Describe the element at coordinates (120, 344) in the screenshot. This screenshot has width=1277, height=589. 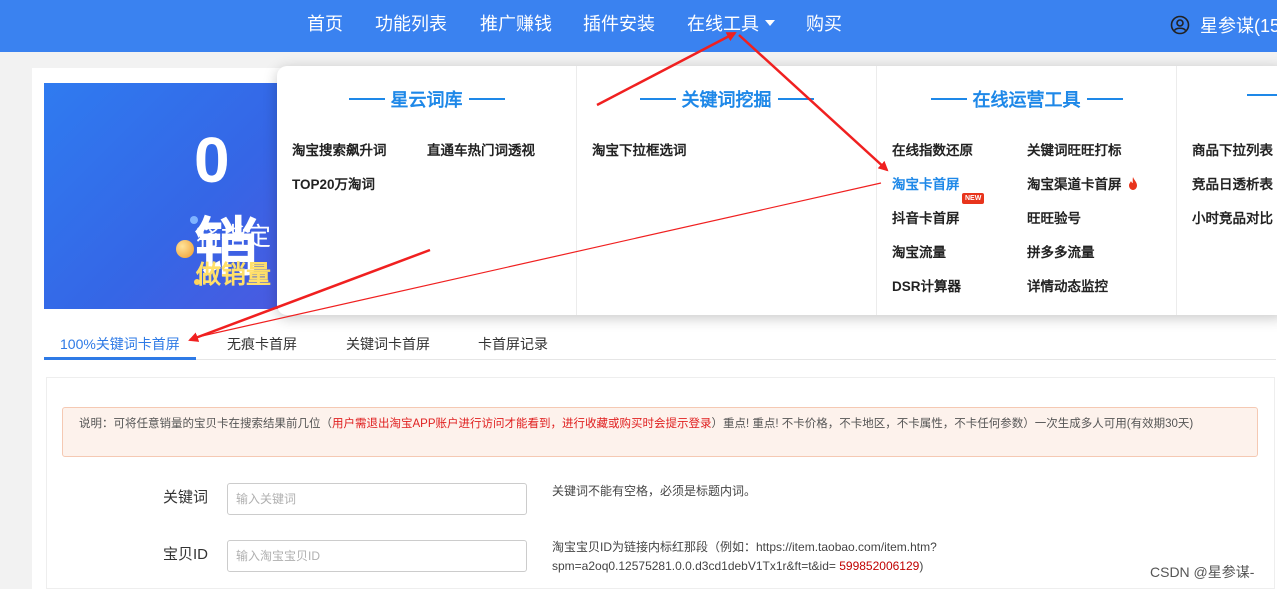
I see `tab-100-keyword-first-screen: 100%关键词卡首屏` at that location.